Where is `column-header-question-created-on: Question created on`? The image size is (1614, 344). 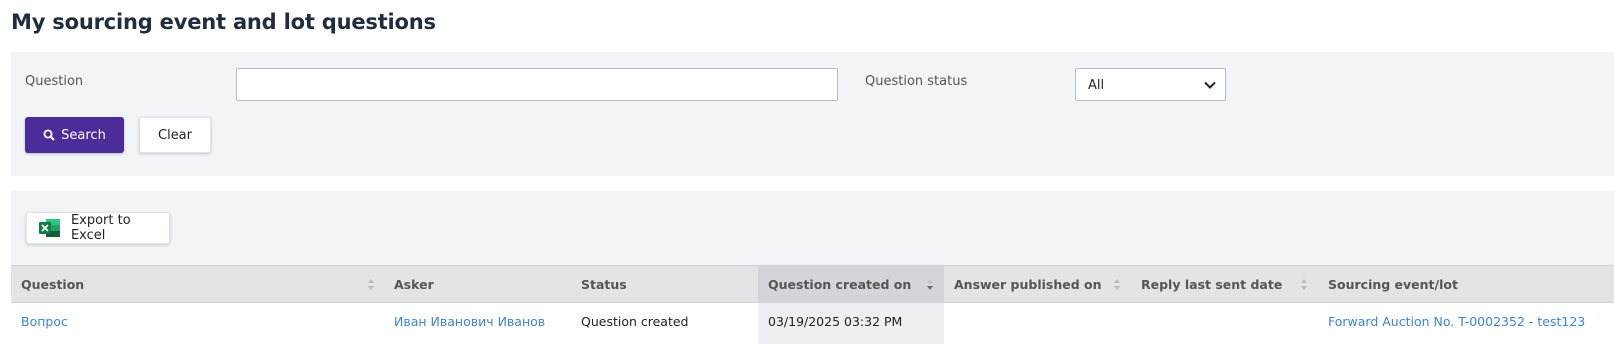
column-header-question-created-on: Question created on is located at coordinates (851, 284).